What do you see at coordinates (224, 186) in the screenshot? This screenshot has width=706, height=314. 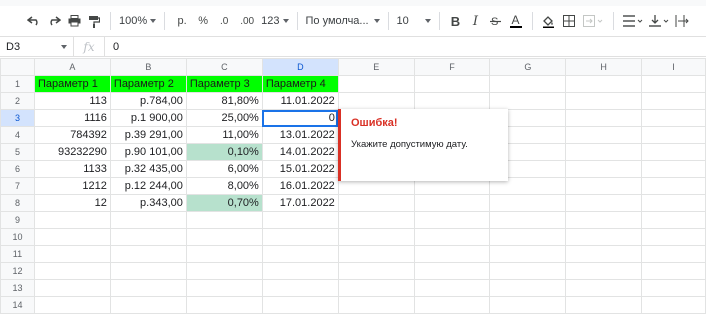 I see `cell: 8,00%` at bounding box center [224, 186].